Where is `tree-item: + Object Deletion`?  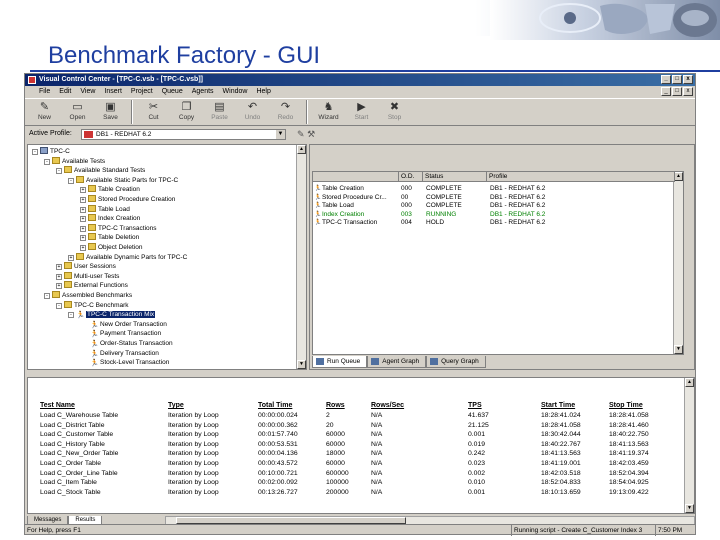
tree-item: + Object Deletion is located at coordinates (111, 247).